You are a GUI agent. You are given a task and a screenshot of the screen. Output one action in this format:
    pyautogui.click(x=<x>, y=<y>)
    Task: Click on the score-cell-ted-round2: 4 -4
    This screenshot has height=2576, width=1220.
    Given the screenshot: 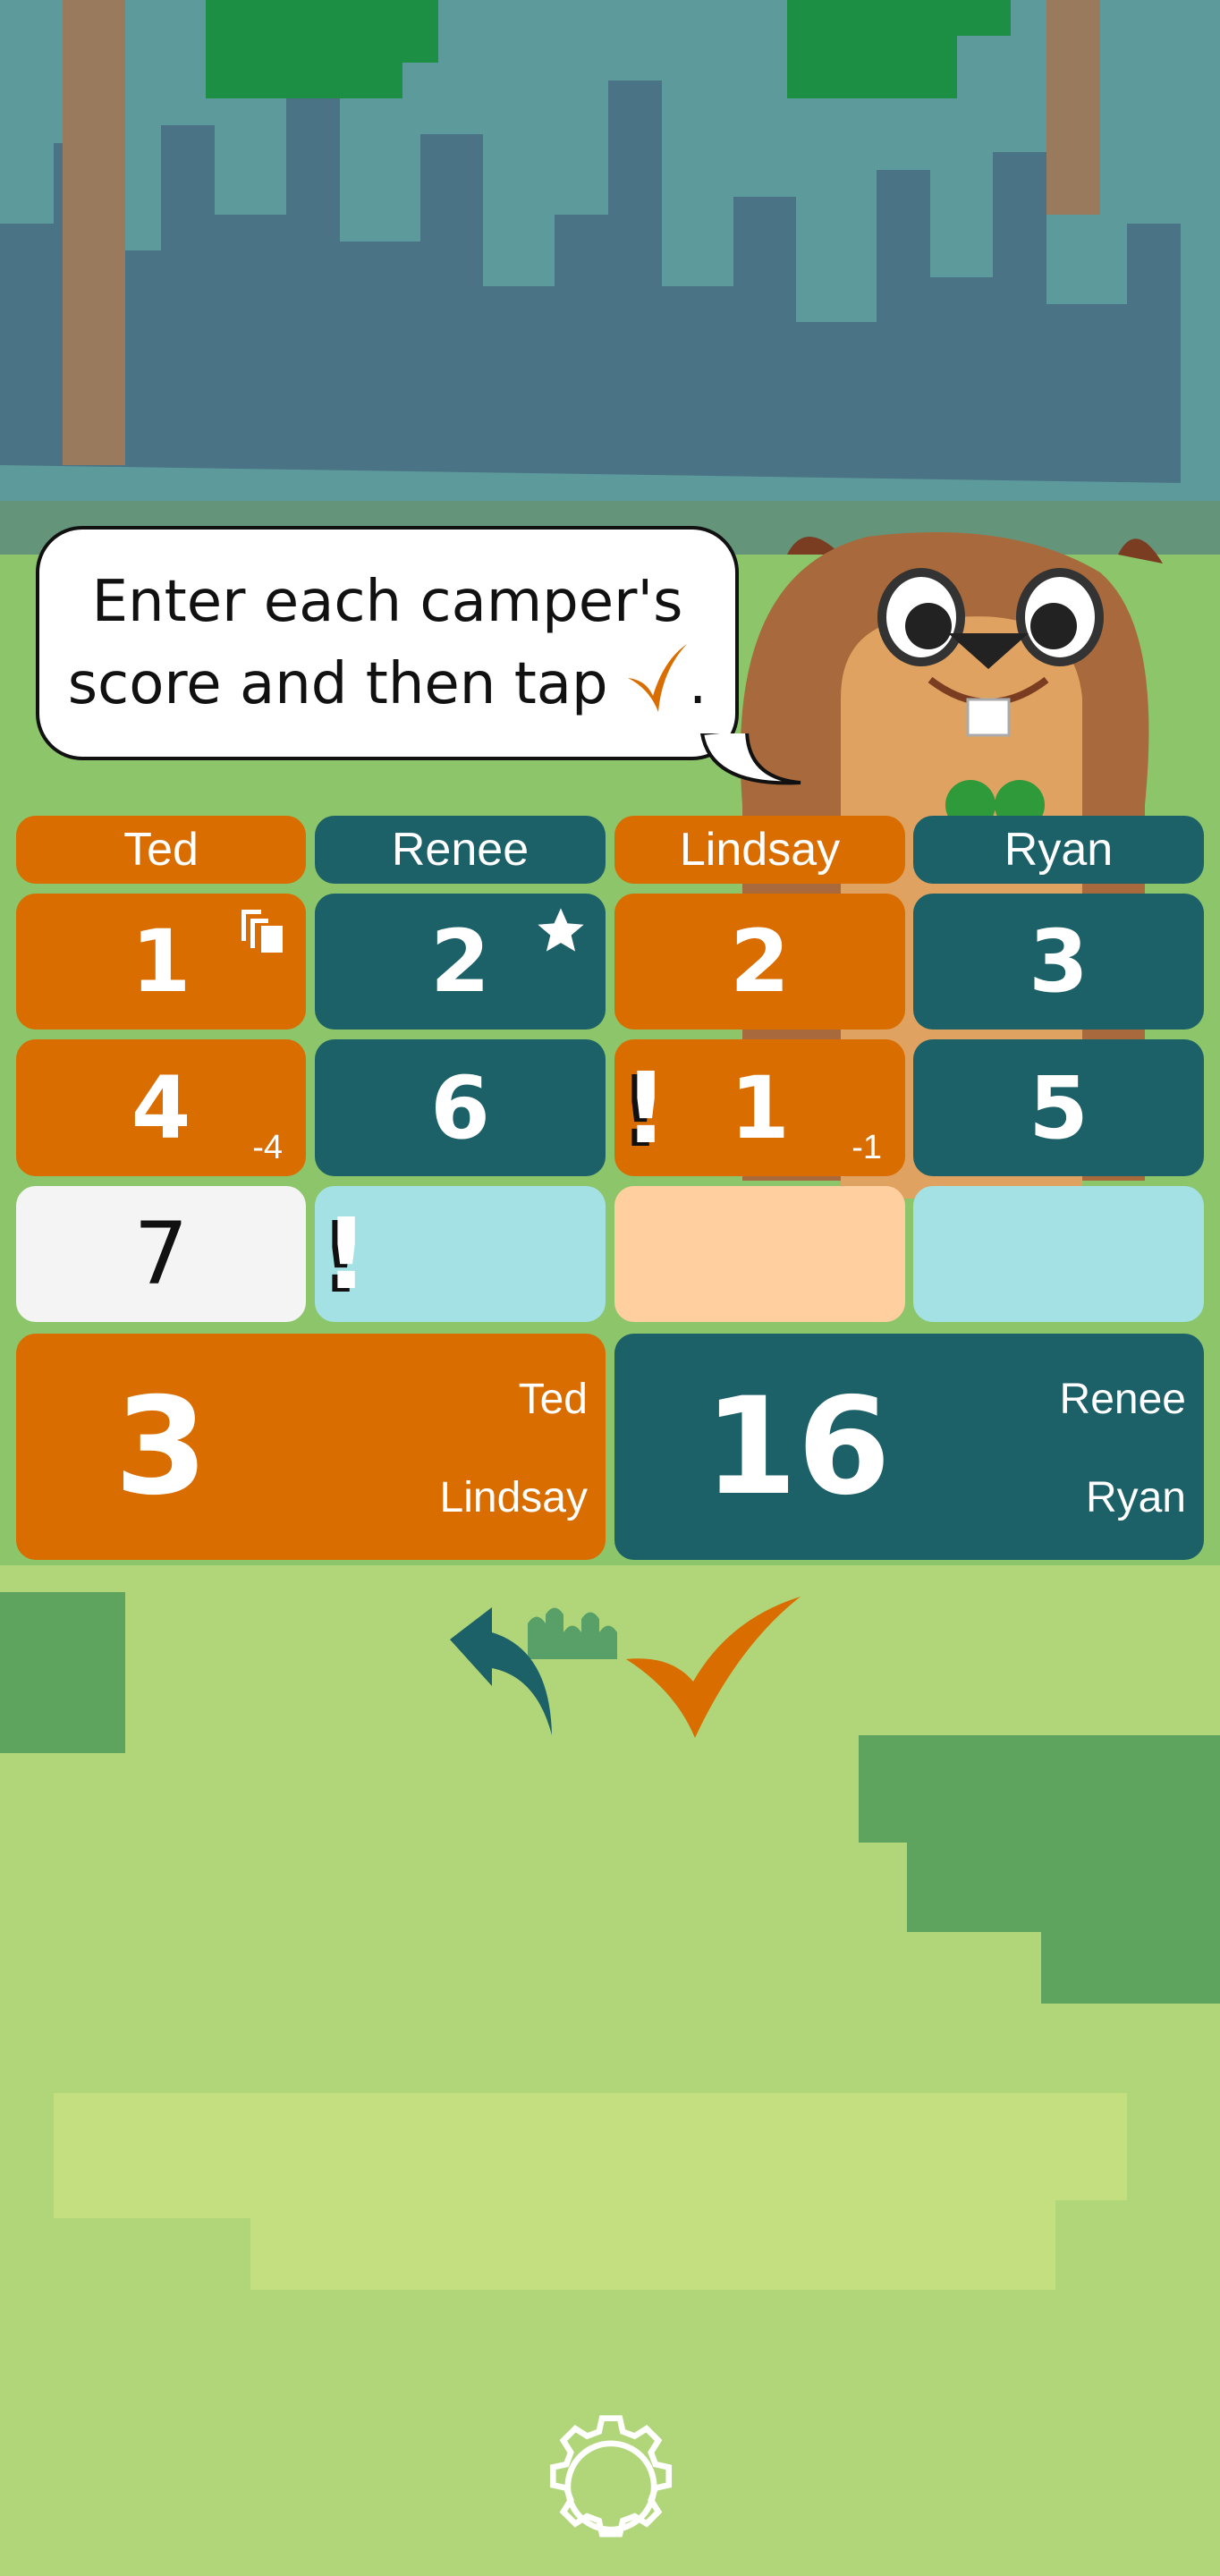 What is the action you would take?
    pyautogui.click(x=161, y=1107)
    